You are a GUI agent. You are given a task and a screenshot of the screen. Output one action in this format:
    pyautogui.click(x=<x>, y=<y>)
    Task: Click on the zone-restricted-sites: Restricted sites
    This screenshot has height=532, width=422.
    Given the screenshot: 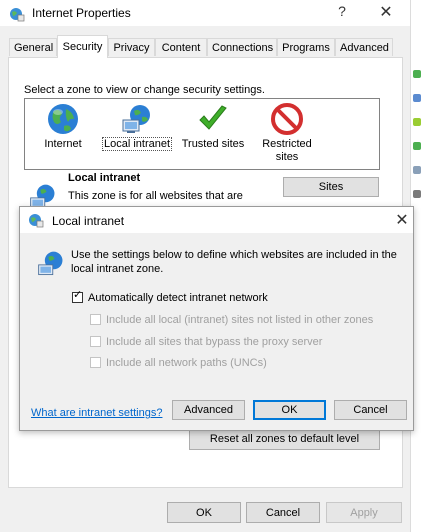 What is the action you would take?
    pyautogui.click(x=287, y=134)
    